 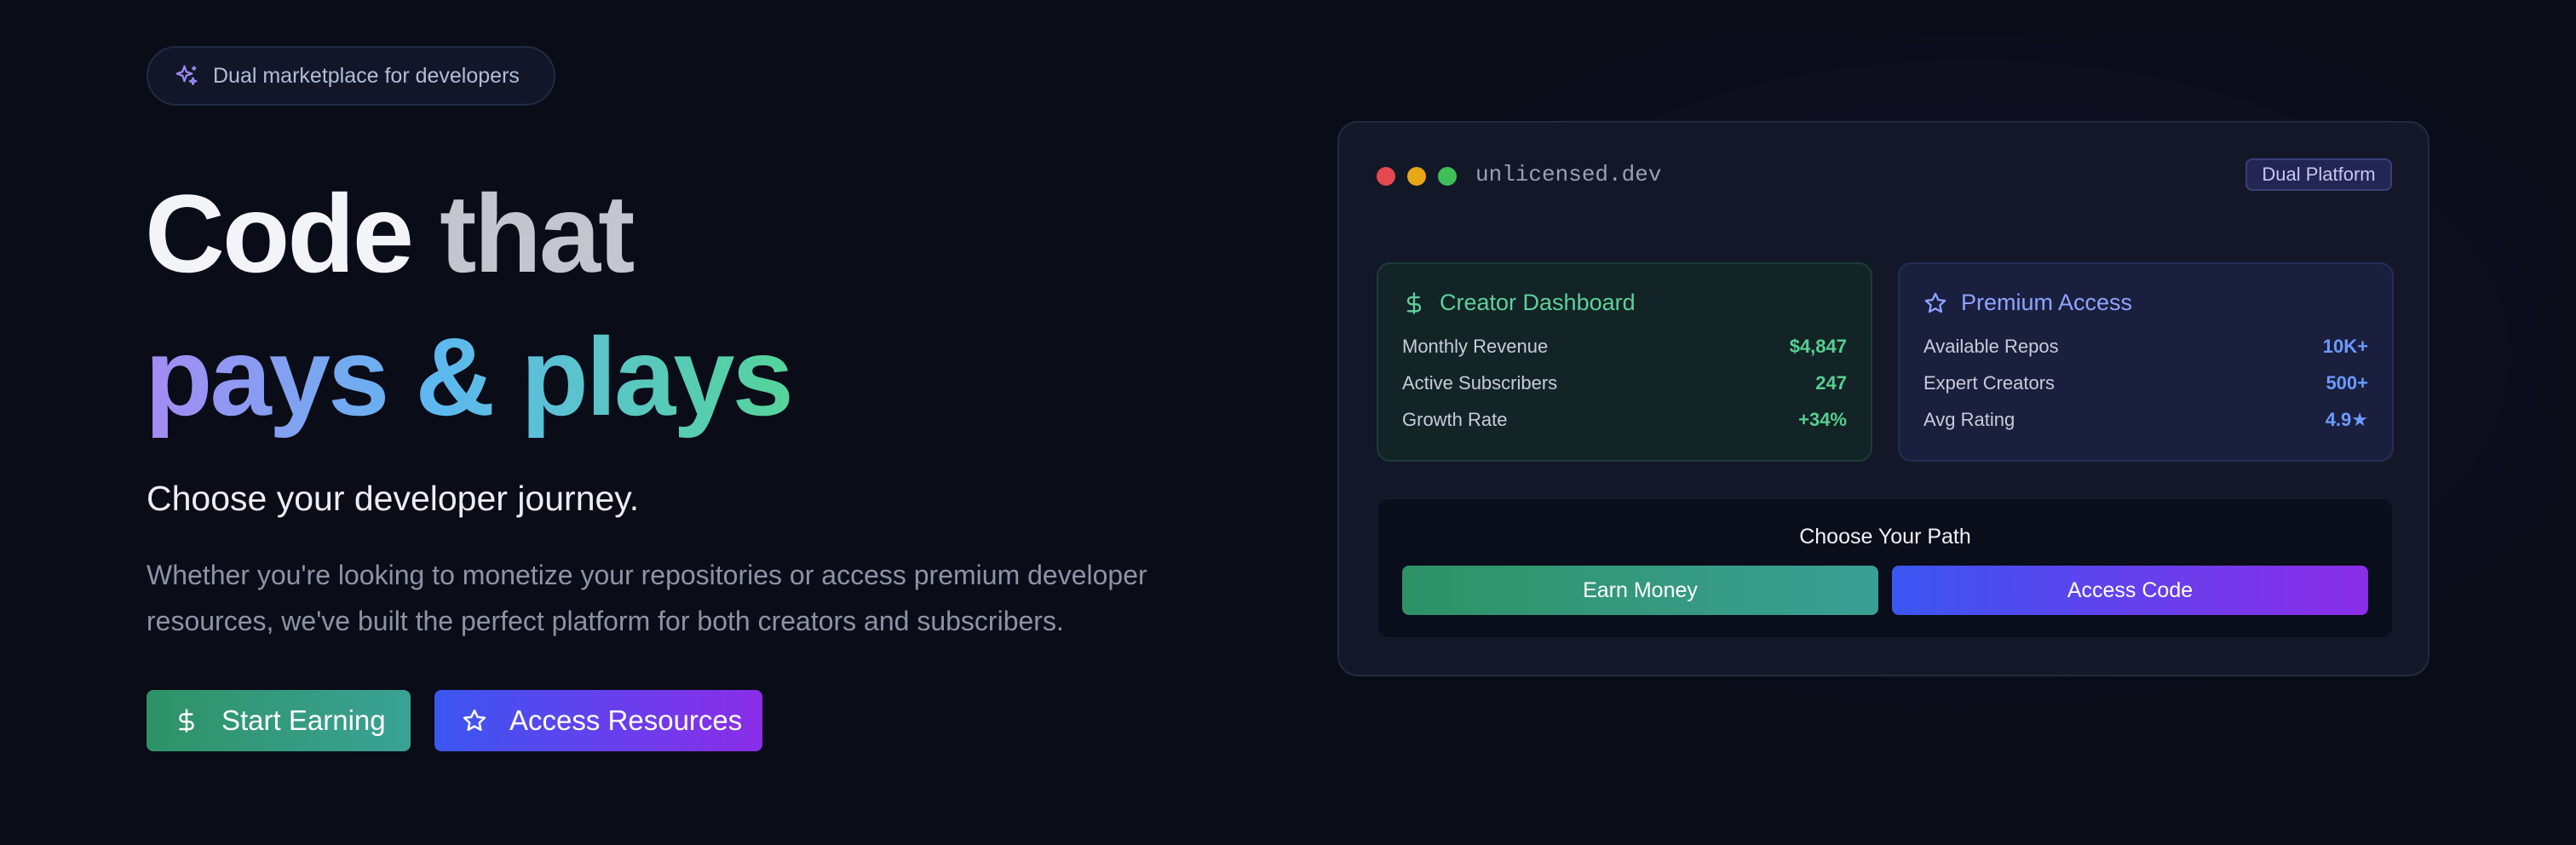 What do you see at coordinates (1475, 346) in the screenshot?
I see `stat-label: Monthly Revenue` at bounding box center [1475, 346].